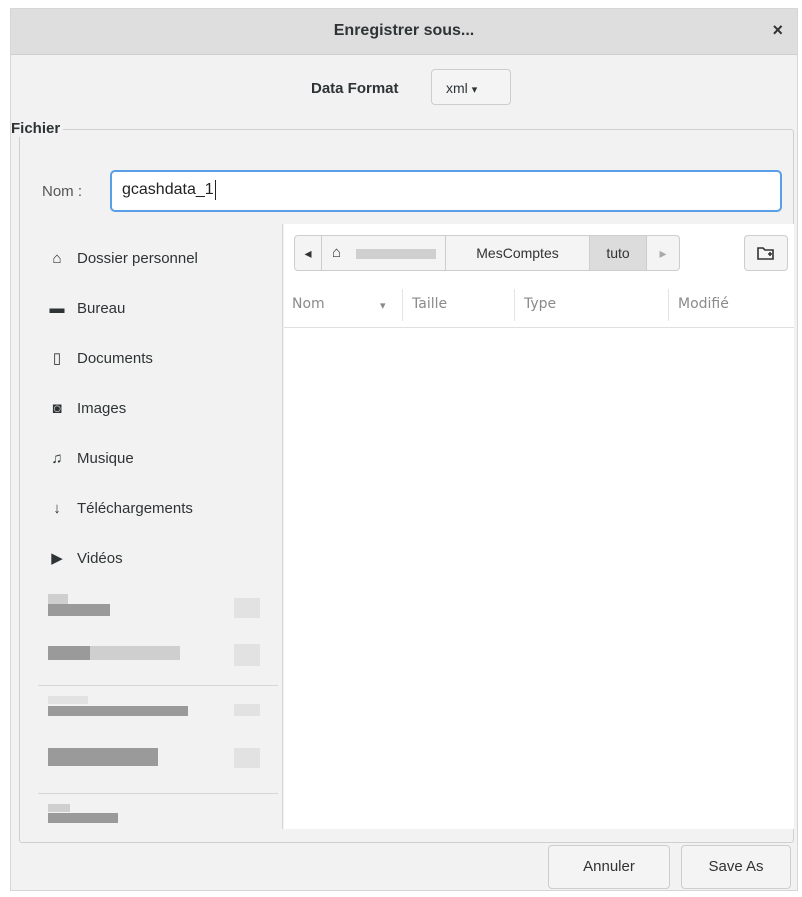 The image size is (802, 897). I want to click on chevron-left-icon: ◂, so click(308, 253).